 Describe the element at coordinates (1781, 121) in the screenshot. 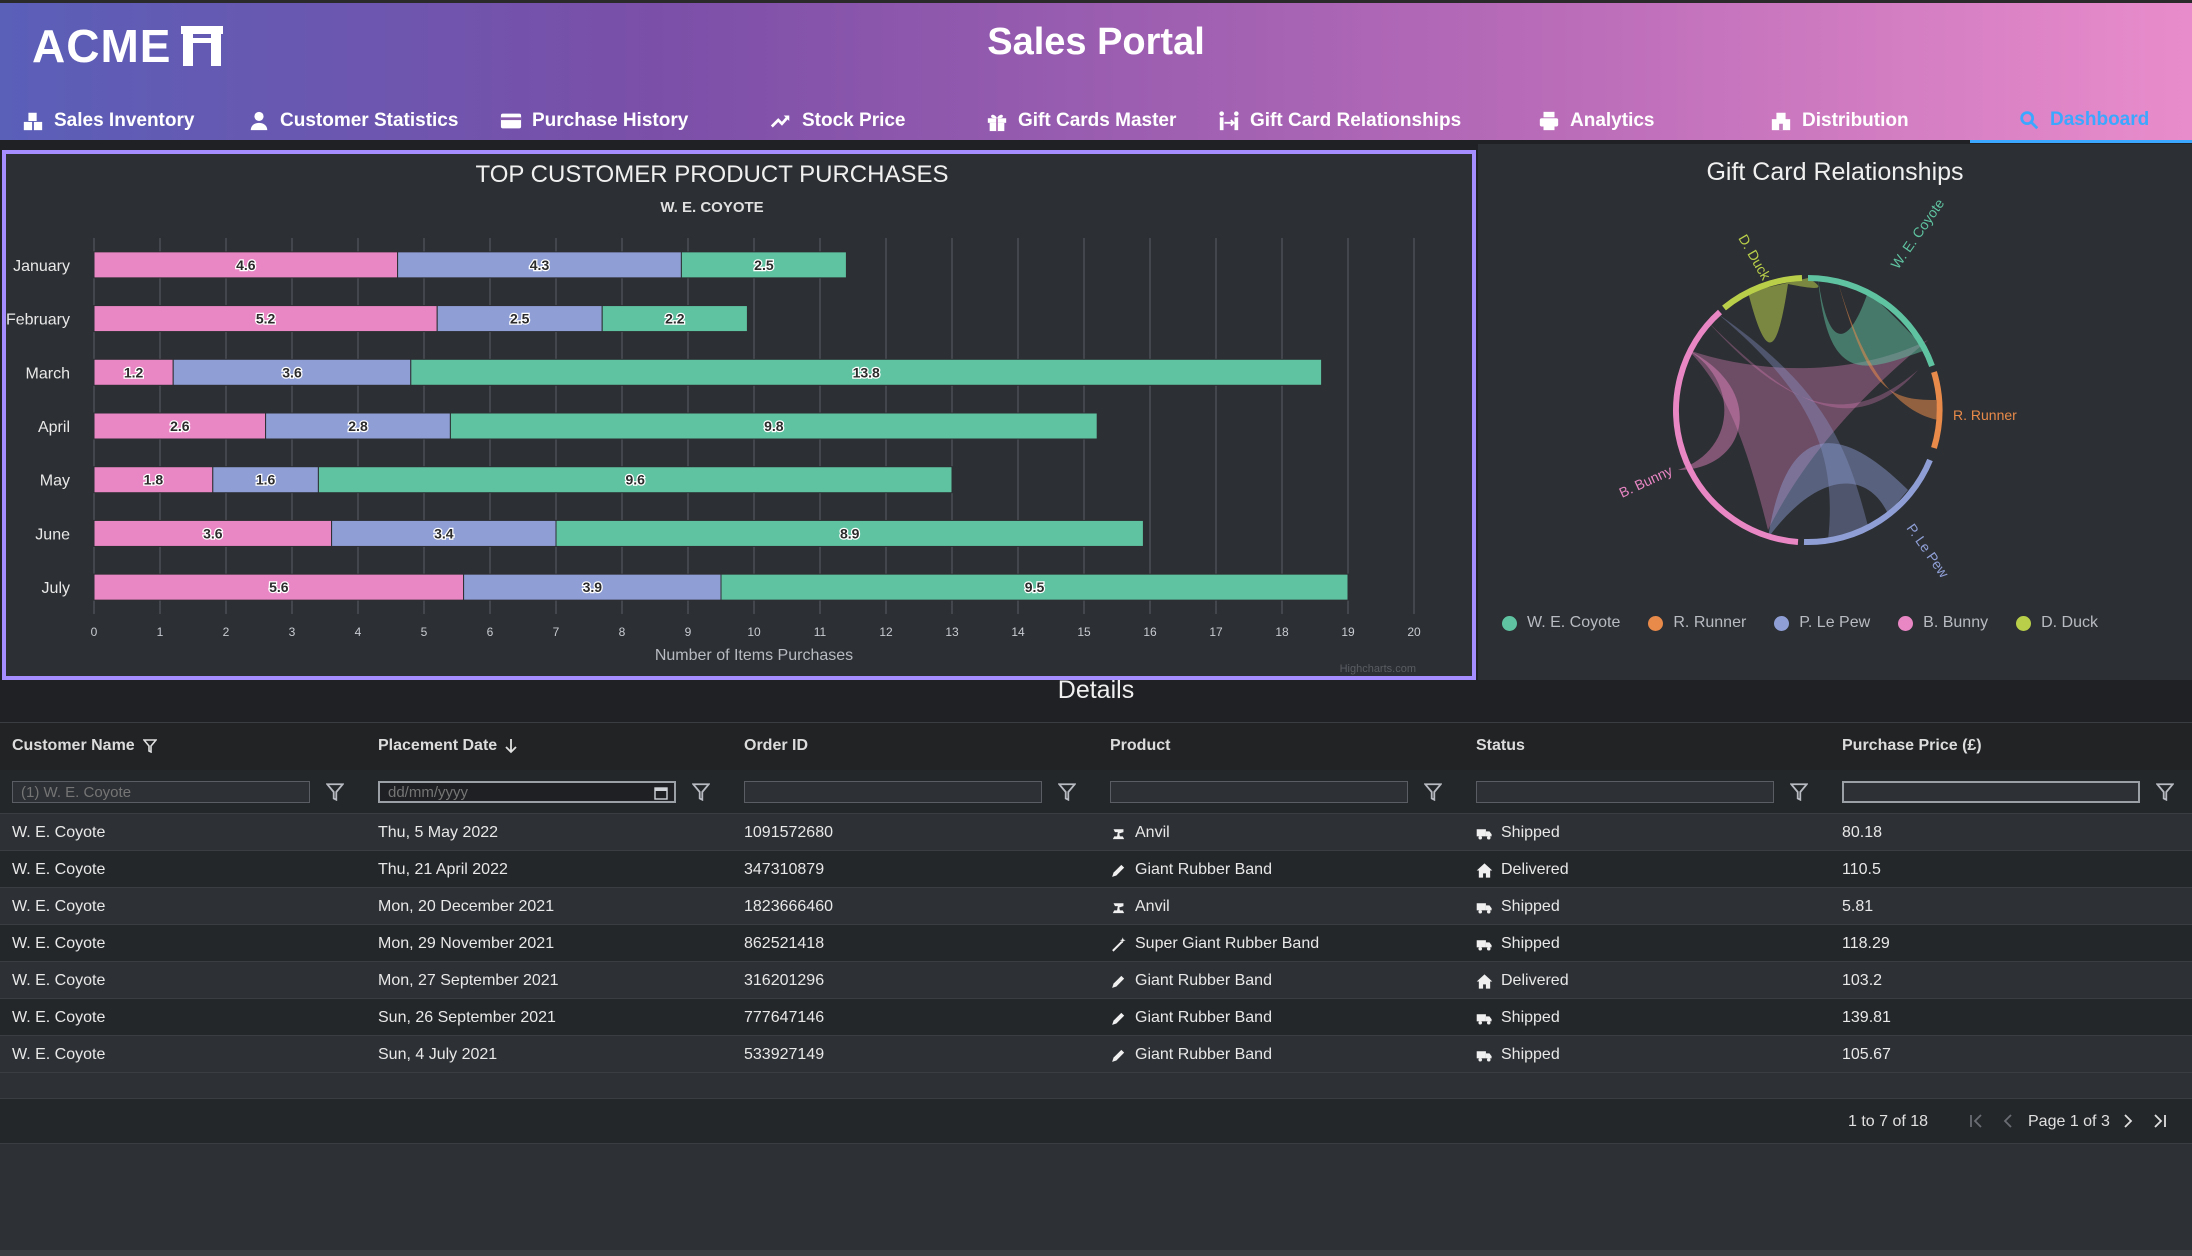

I see `warehouse-icon` at that location.